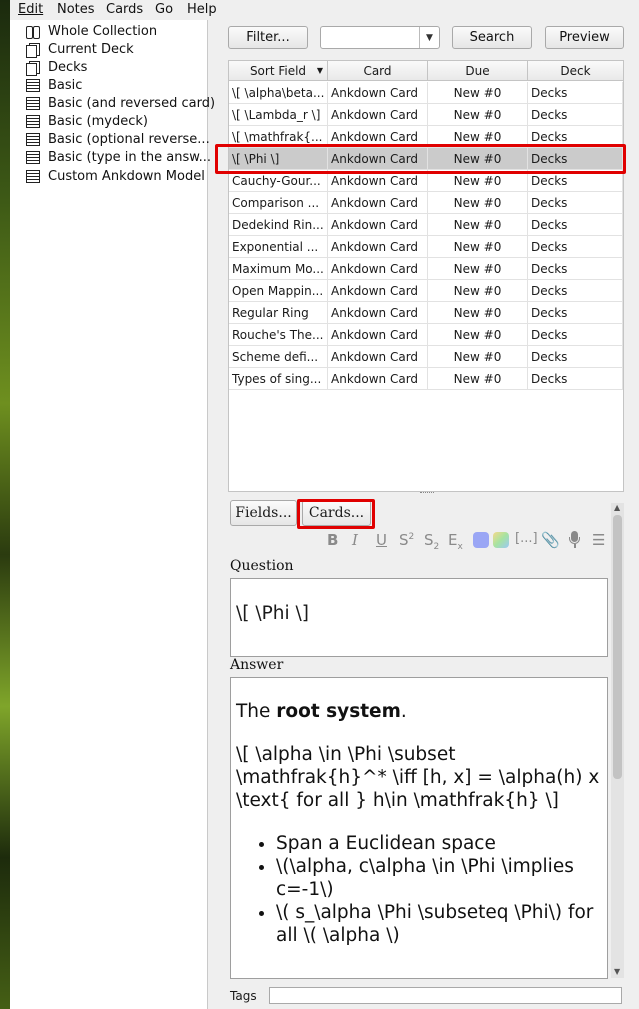  Describe the element at coordinates (380, 37) in the screenshot. I see `search-input: ▼` at that location.